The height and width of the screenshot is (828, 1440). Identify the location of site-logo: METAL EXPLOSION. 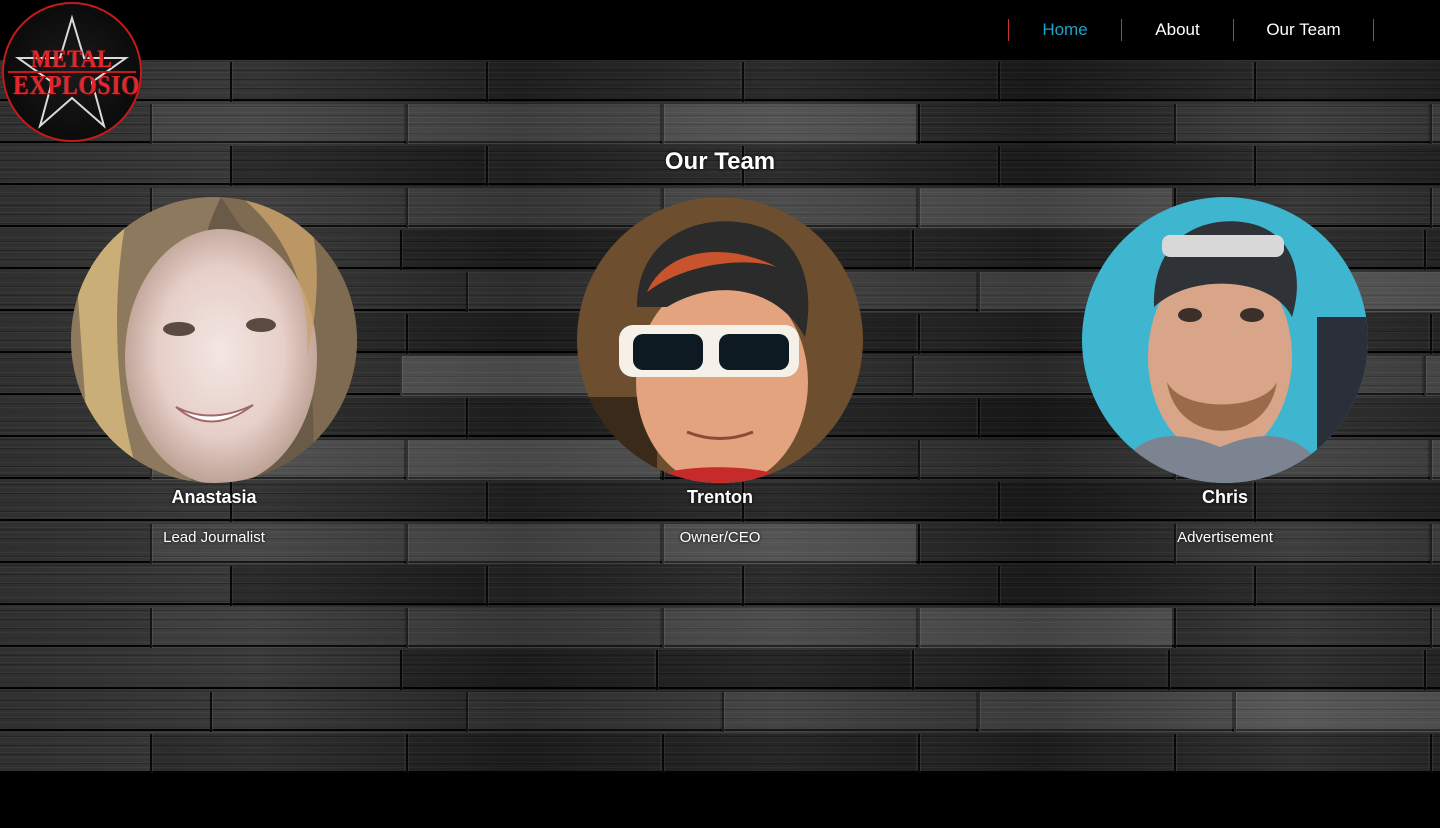
(72, 72).